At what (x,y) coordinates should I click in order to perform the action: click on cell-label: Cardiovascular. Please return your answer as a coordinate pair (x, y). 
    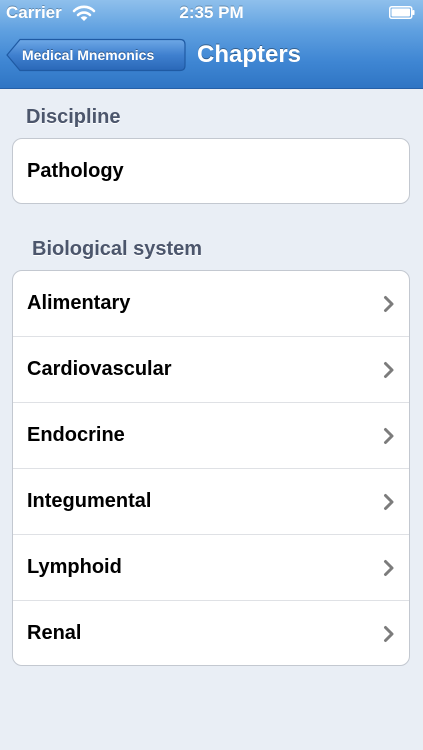
    Looking at the image, I should click on (99, 369).